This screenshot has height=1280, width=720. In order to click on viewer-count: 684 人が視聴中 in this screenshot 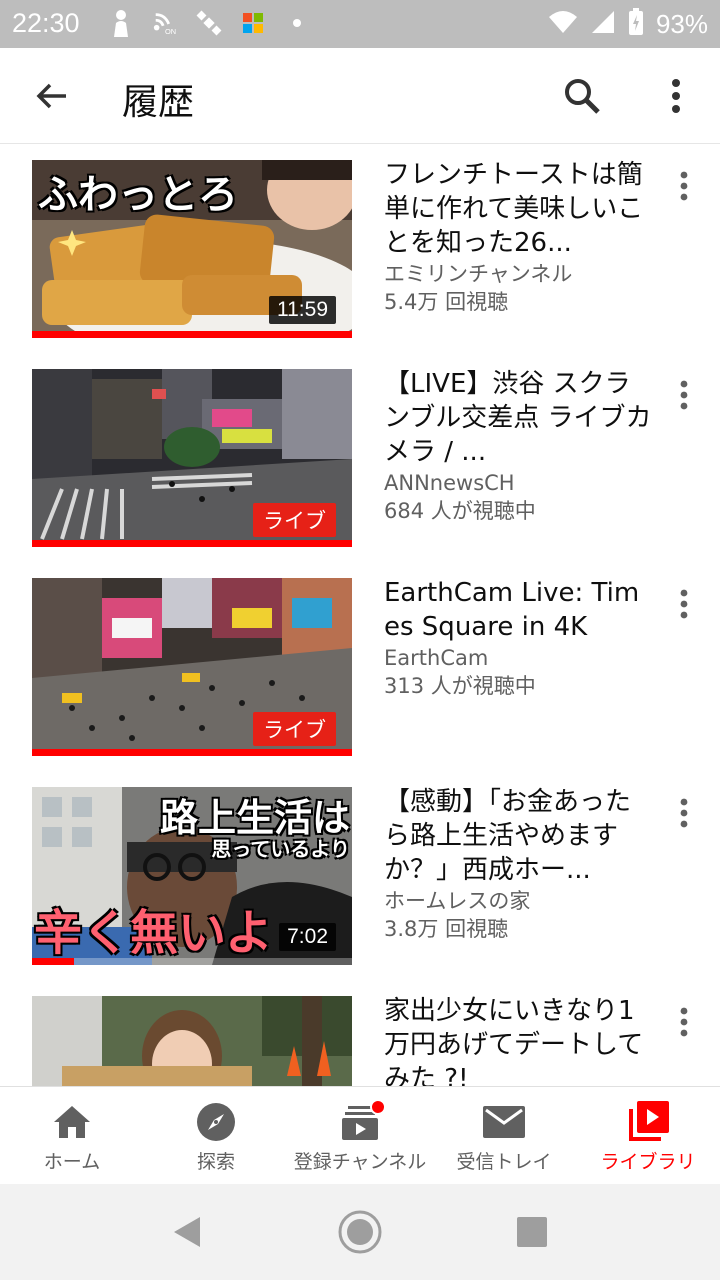, I will do `click(460, 511)`.